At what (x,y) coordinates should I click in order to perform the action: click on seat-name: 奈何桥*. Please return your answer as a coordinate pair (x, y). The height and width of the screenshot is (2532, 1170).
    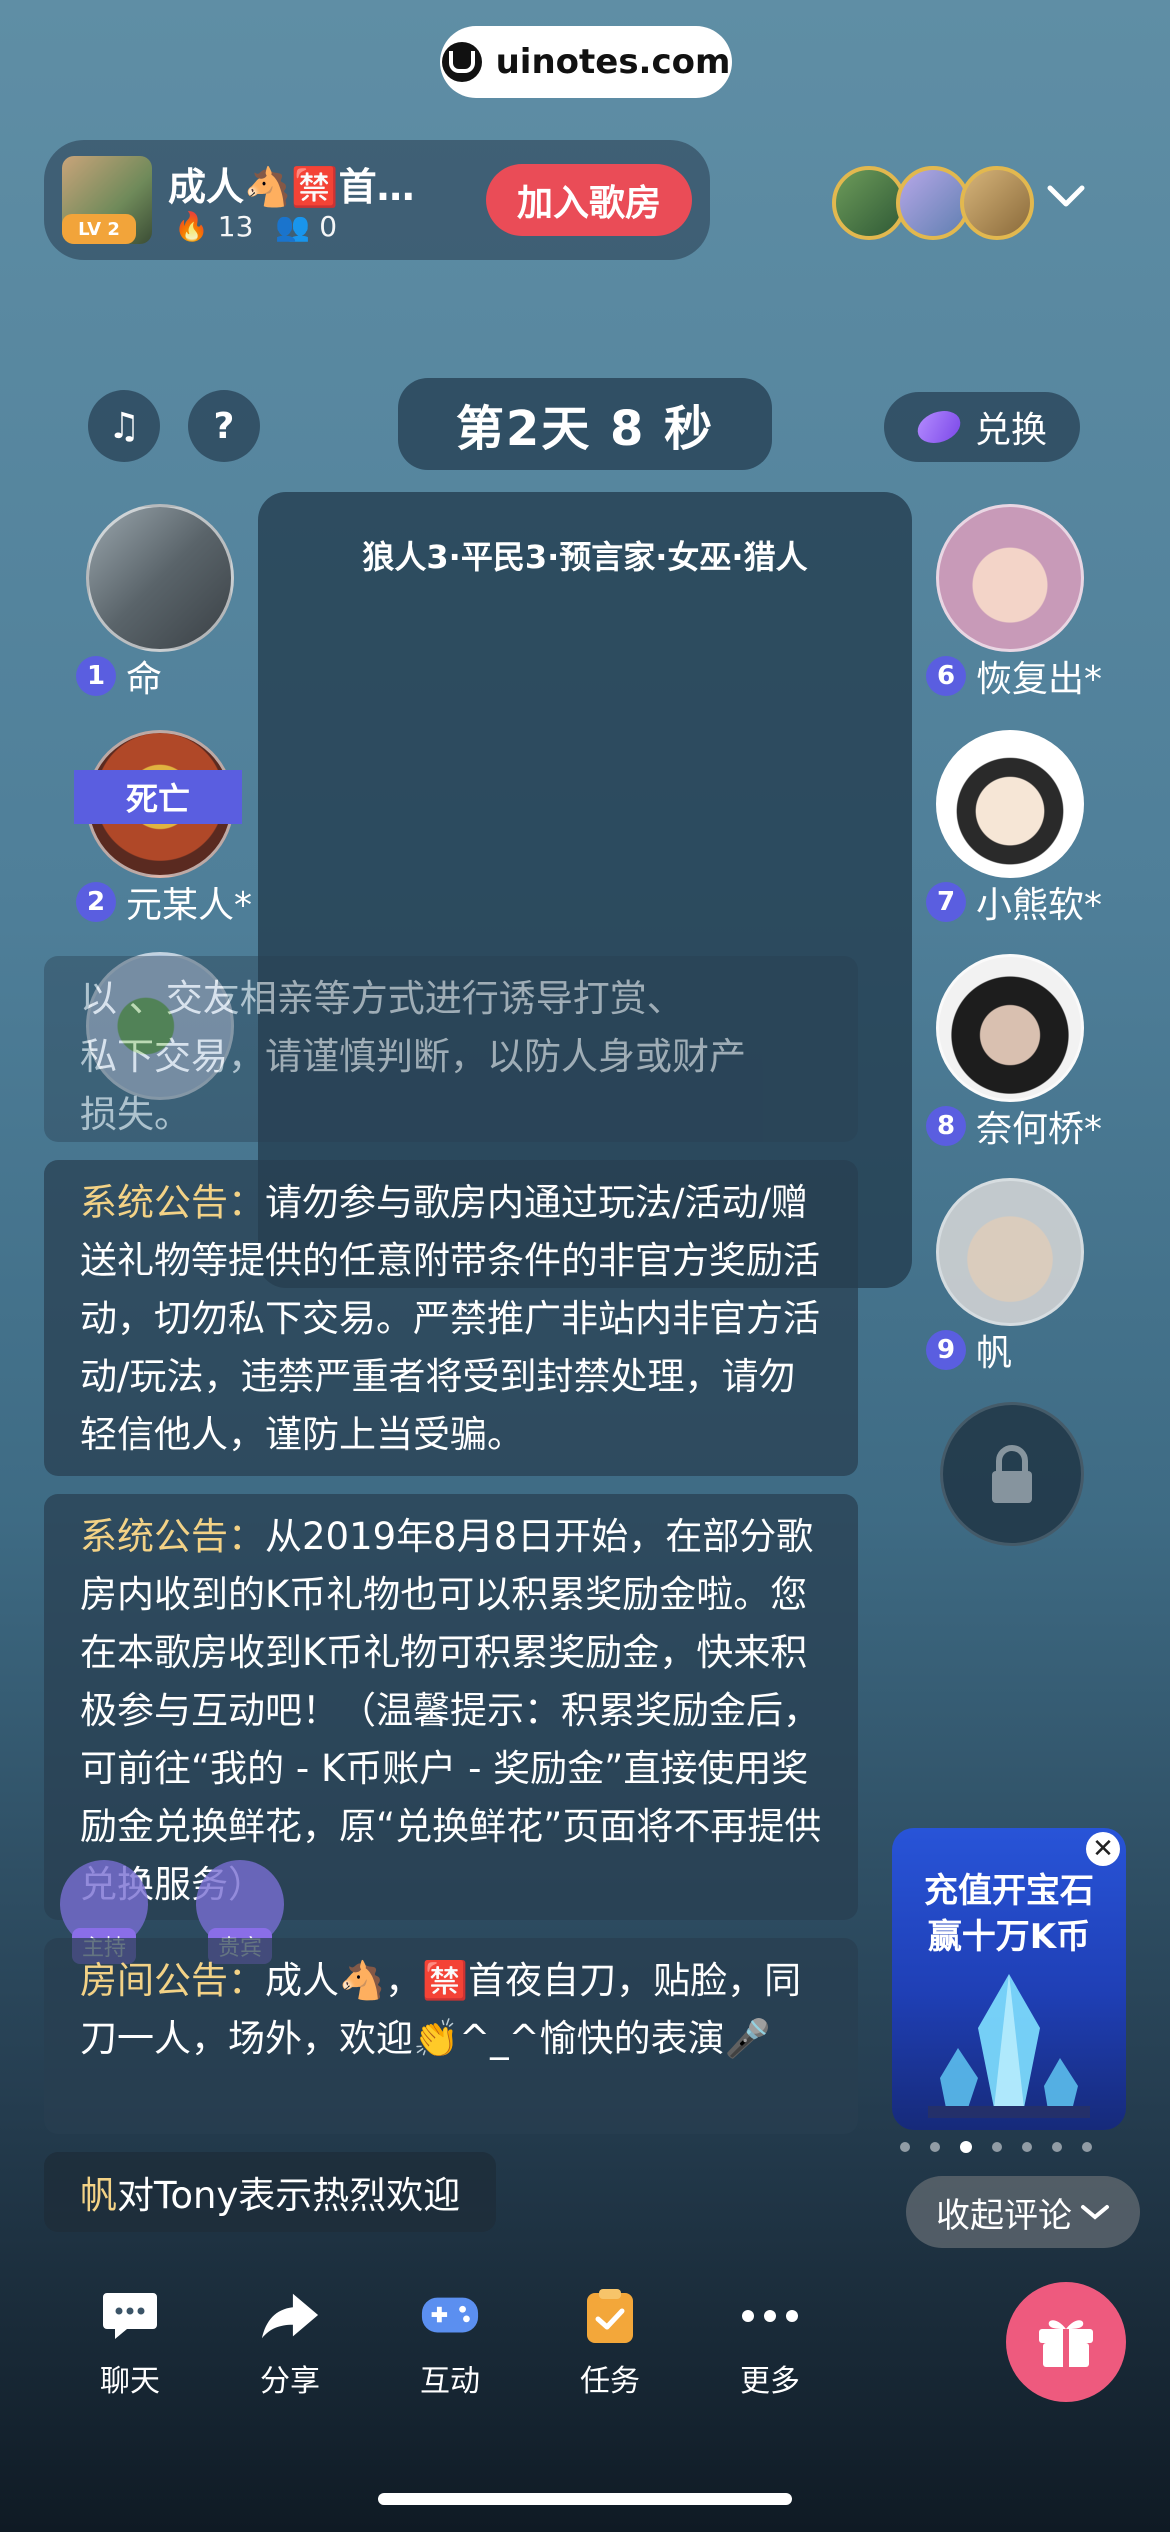
    Looking at the image, I should click on (1039, 1129).